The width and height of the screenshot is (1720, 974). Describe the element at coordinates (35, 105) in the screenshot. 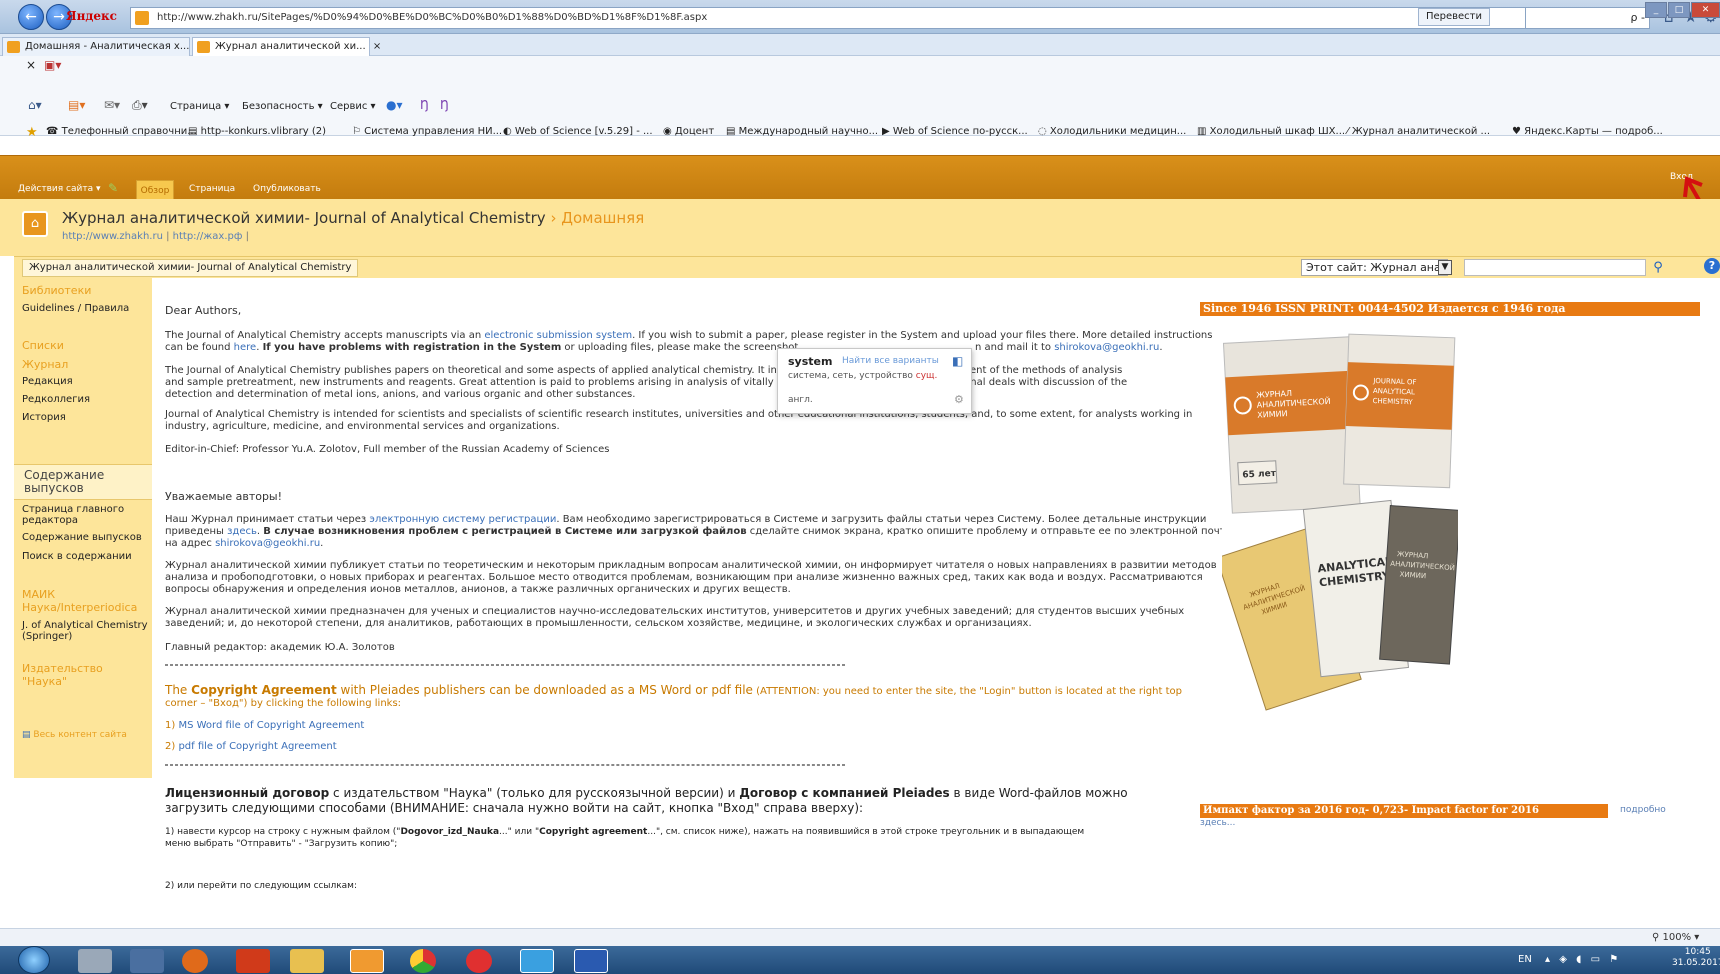

I see `home-small-icon: ⌂▾` at that location.